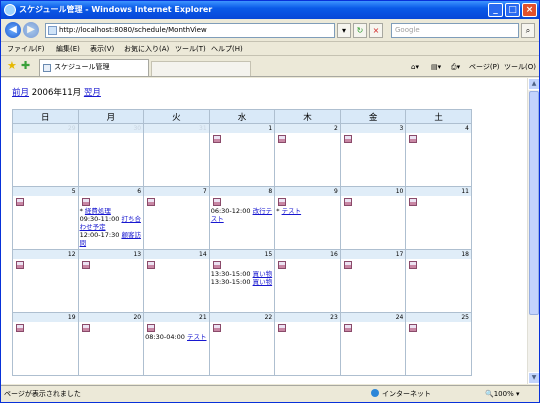  Describe the element at coordinates (146, 49) in the screenshot. I see `menu-favorites: お気に入り(A)` at that location.